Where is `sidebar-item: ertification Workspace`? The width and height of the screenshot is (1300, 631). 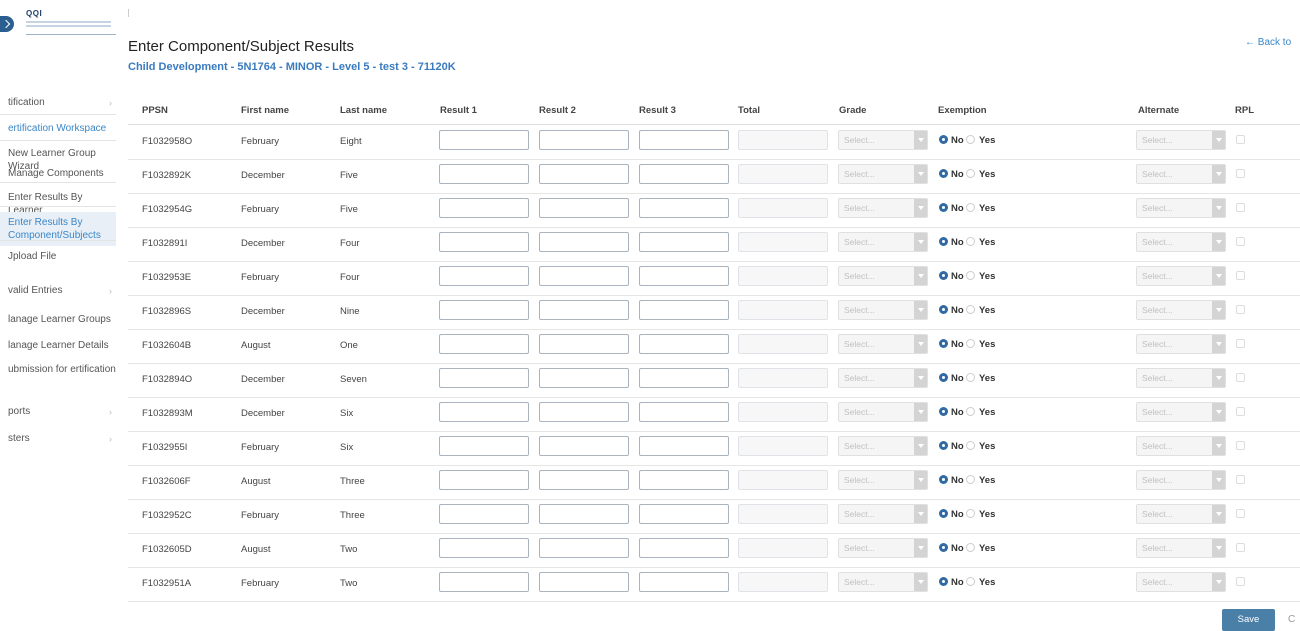
sidebar-item: ertification Workspace is located at coordinates (58, 128).